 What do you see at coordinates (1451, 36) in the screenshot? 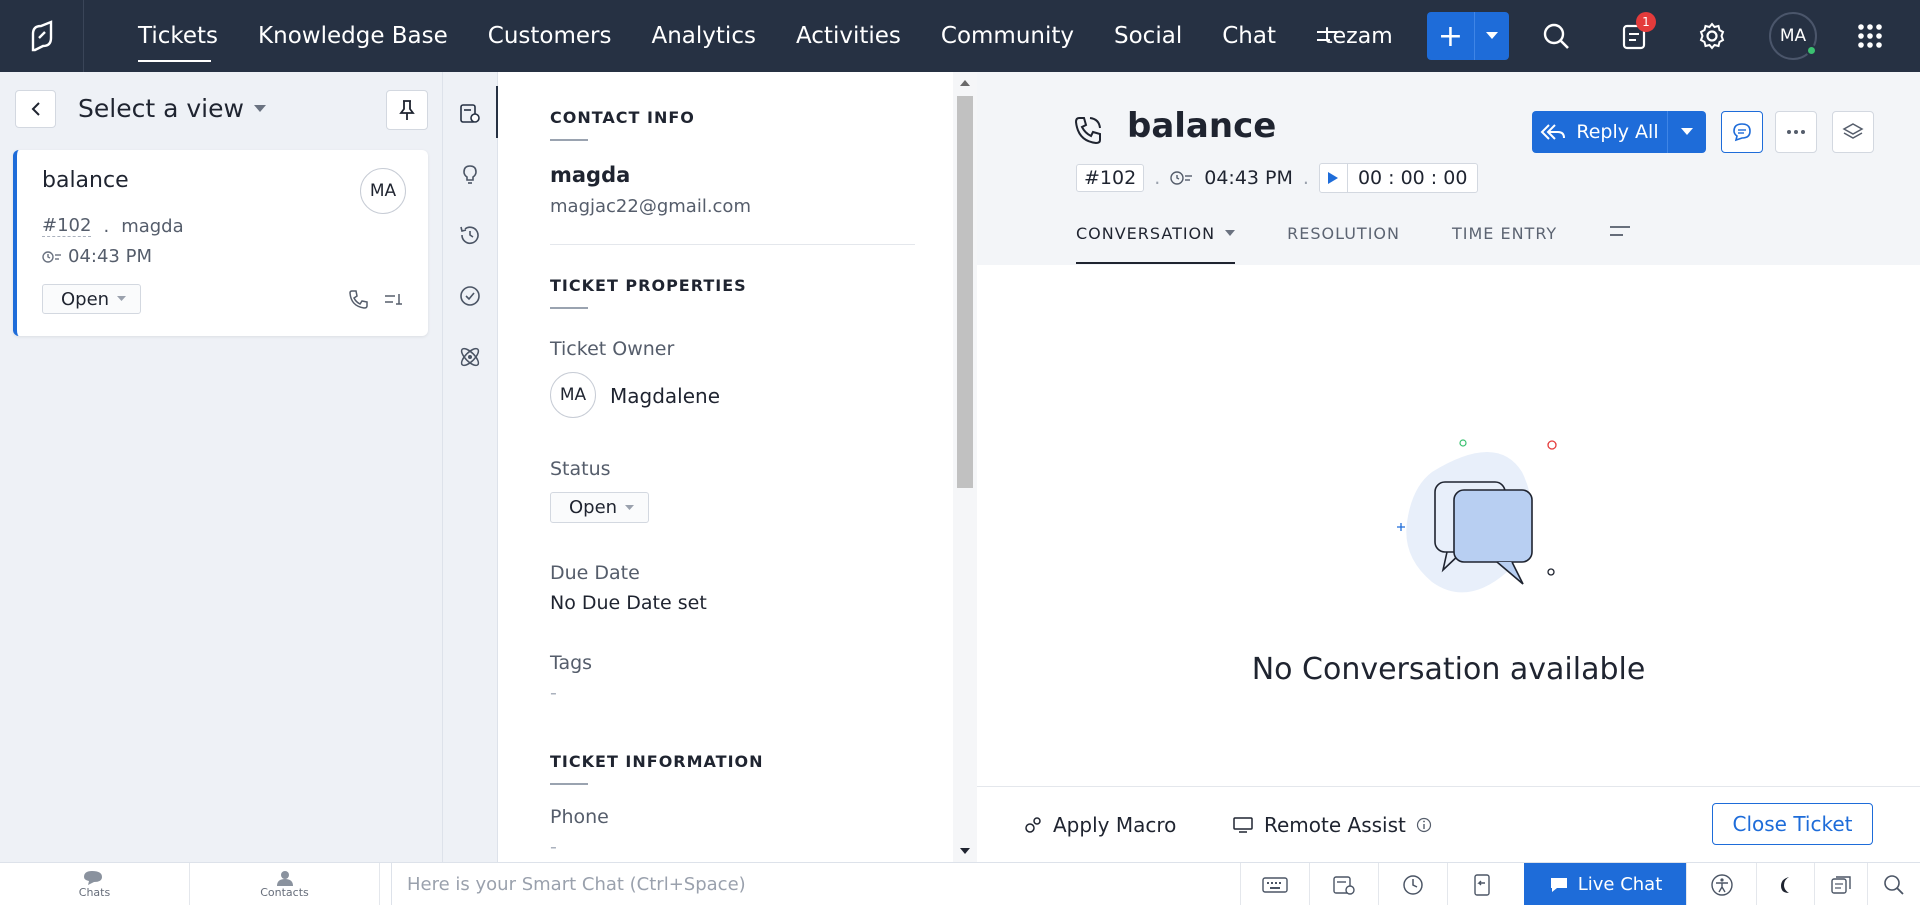
I see `plus-icon: +` at bounding box center [1451, 36].